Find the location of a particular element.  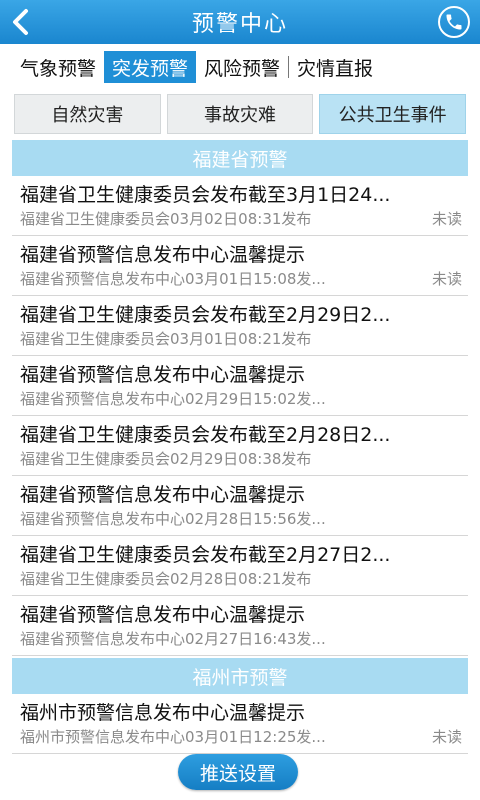

tab-emergency-warning: 突发预警 is located at coordinates (150, 67).